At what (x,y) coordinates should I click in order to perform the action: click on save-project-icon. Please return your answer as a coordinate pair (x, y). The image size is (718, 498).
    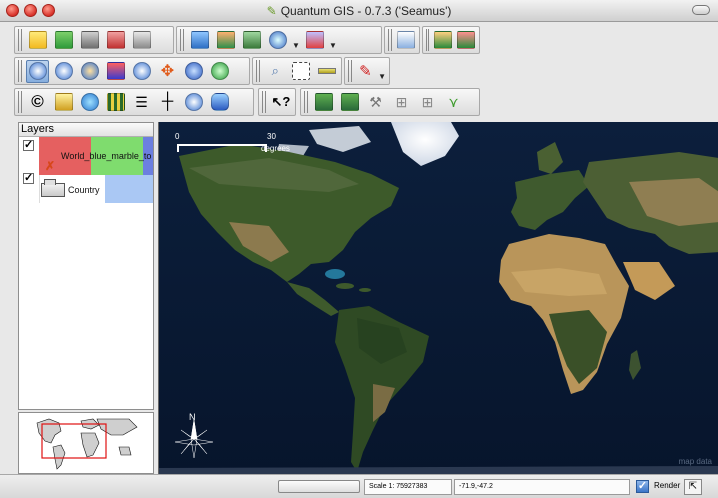
    Looking at the image, I should click on (89, 40).